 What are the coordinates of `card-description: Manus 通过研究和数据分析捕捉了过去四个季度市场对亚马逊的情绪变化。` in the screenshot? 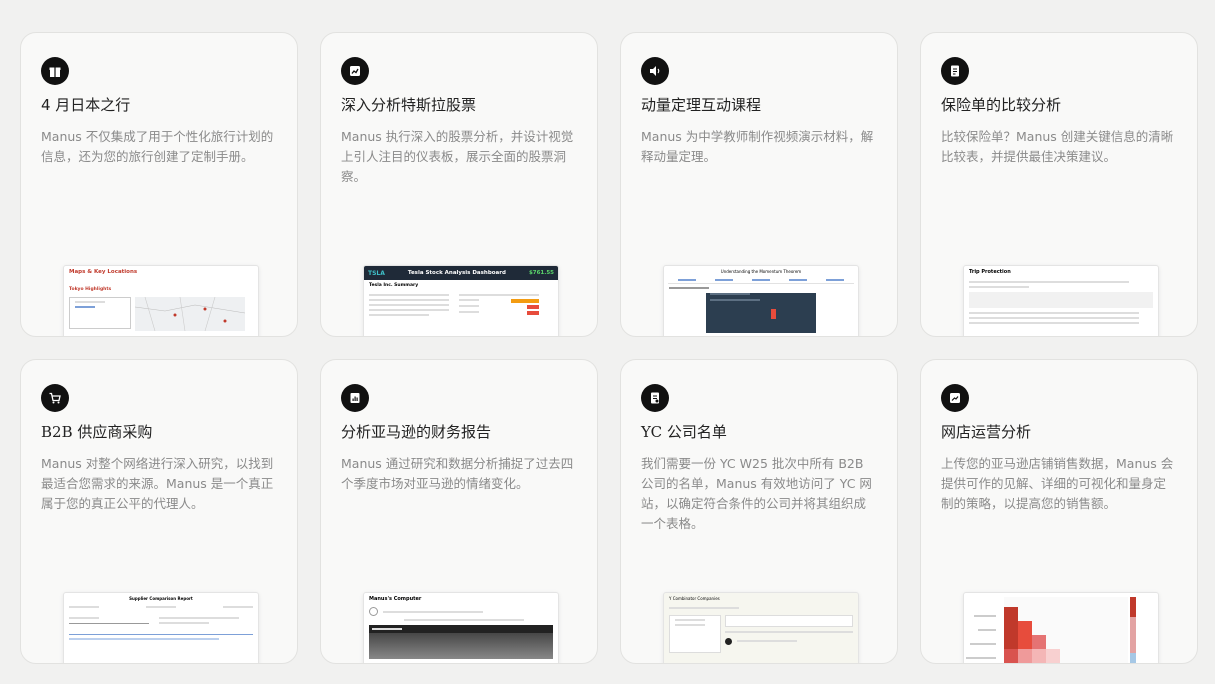 It's located at (457, 473).